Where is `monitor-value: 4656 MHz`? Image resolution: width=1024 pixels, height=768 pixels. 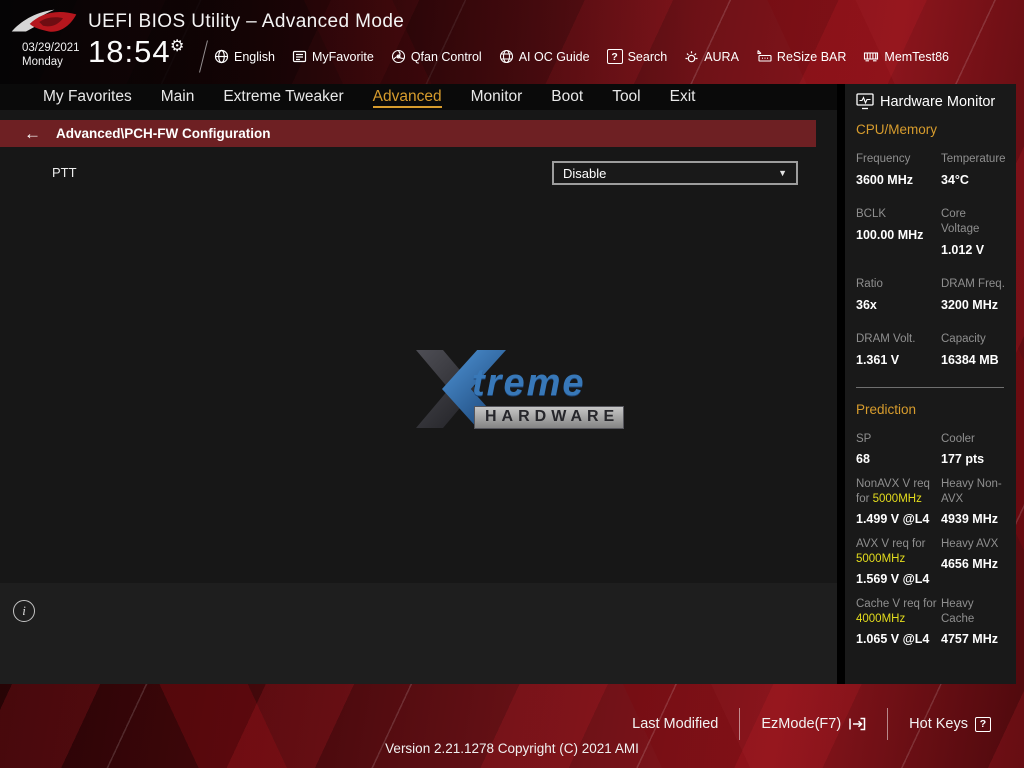
monitor-value: 4656 MHz is located at coordinates (969, 564).